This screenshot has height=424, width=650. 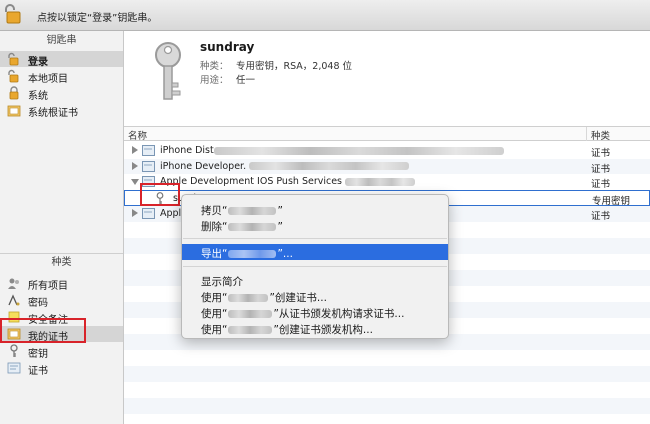 What do you see at coordinates (61, 262) in the screenshot?
I see `categories-header: 种类` at bounding box center [61, 262].